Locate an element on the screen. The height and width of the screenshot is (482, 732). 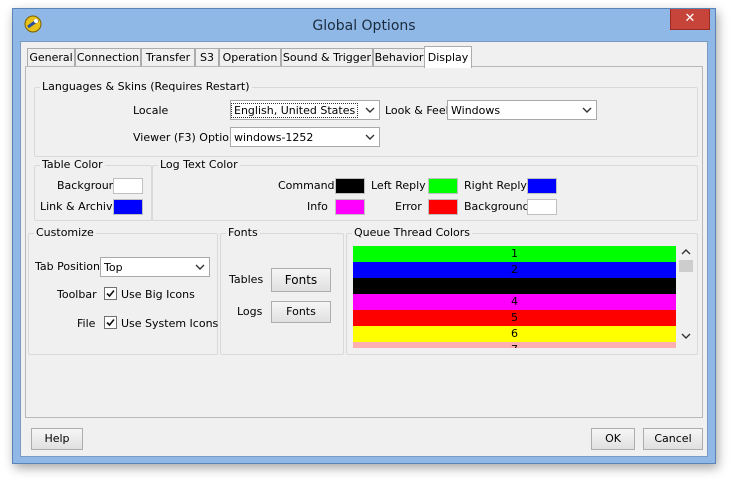
cancel-button: Cancel is located at coordinates (673, 439).